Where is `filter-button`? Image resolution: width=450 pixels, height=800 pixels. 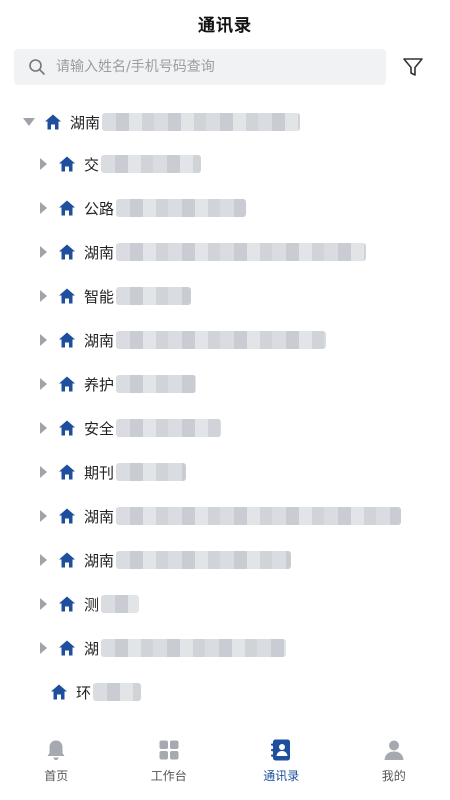 filter-button is located at coordinates (413, 67).